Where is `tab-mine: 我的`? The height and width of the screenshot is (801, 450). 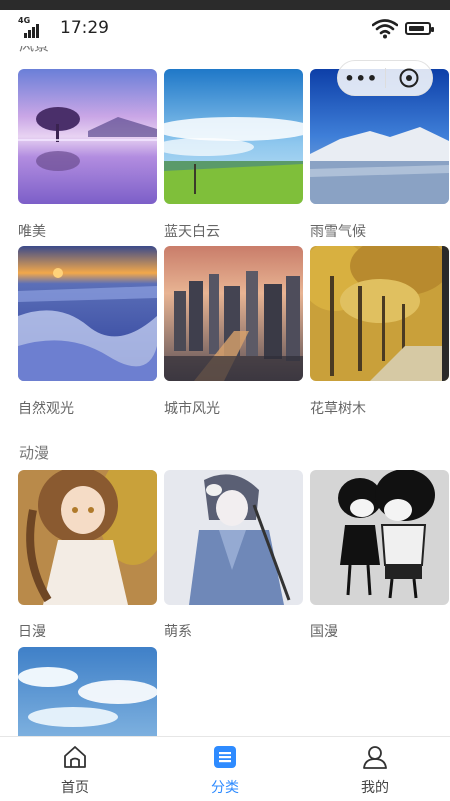 tab-mine: 我的 is located at coordinates (375, 769).